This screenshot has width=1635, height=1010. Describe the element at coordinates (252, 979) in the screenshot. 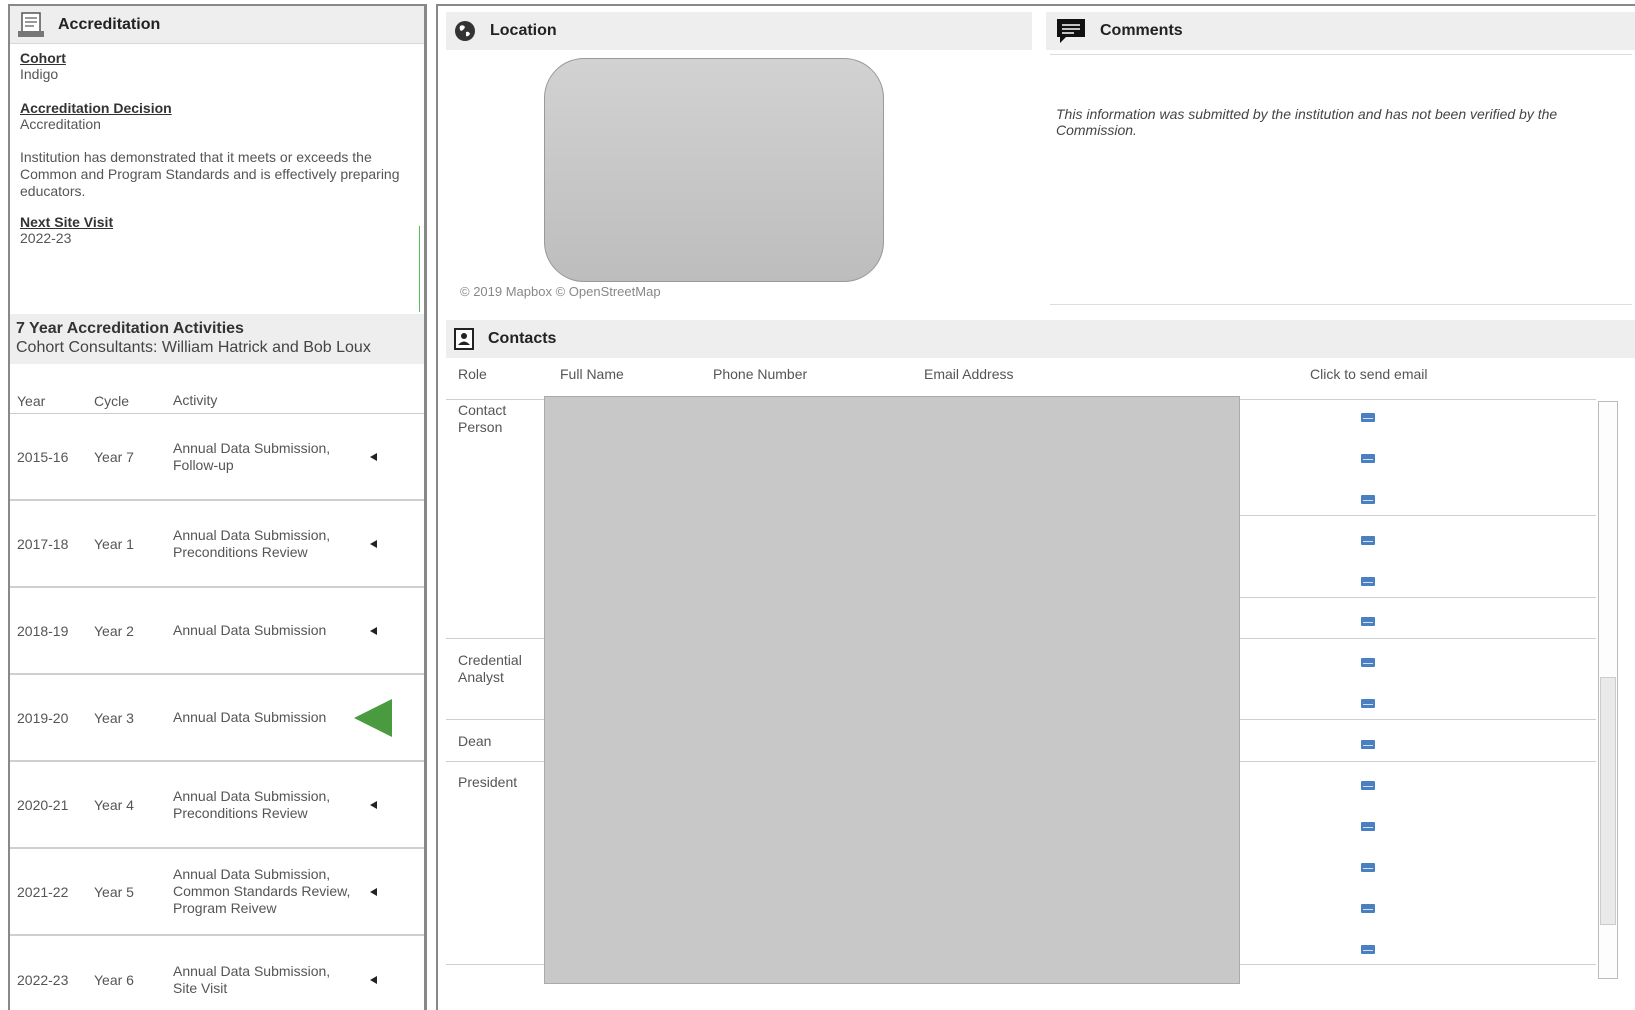

I see `row-activity: Annual Data Submission, Site Visit` at that location.